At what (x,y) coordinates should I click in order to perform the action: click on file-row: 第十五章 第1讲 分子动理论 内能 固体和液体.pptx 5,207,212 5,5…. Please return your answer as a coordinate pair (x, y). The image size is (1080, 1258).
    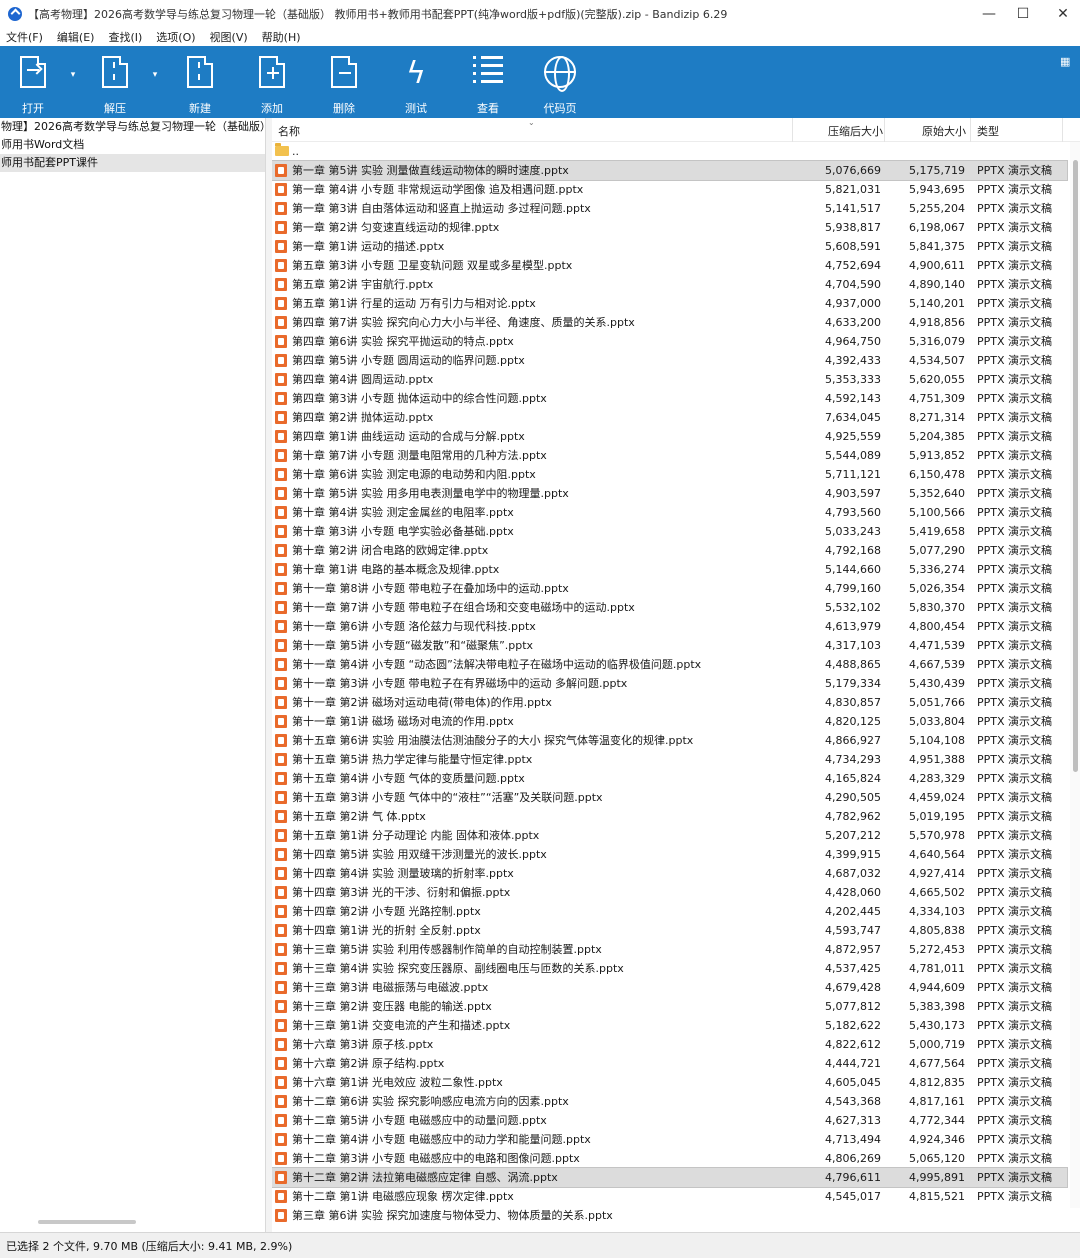
    Looking at the image, I should click on (669, 835).